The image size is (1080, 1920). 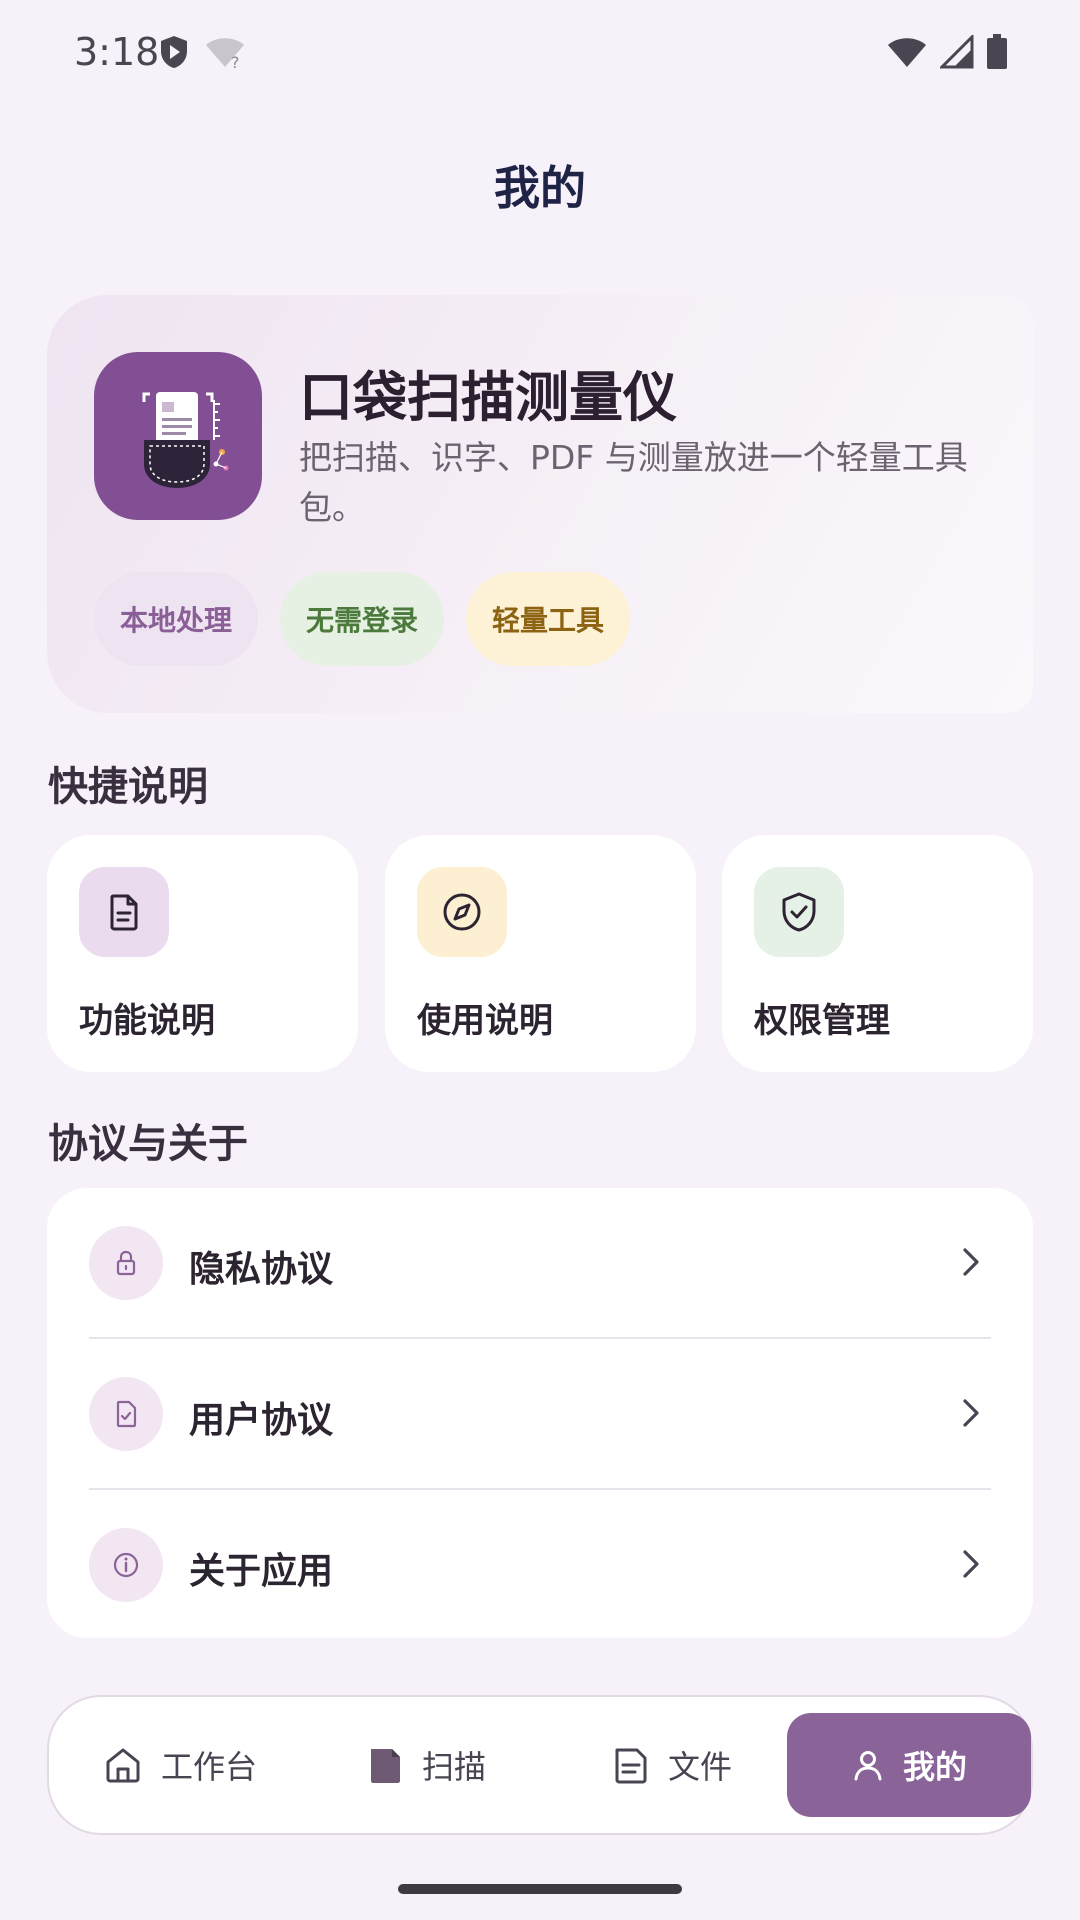 I want to click on about-section-title: 协议与关于, so click(x=148, y=1144).